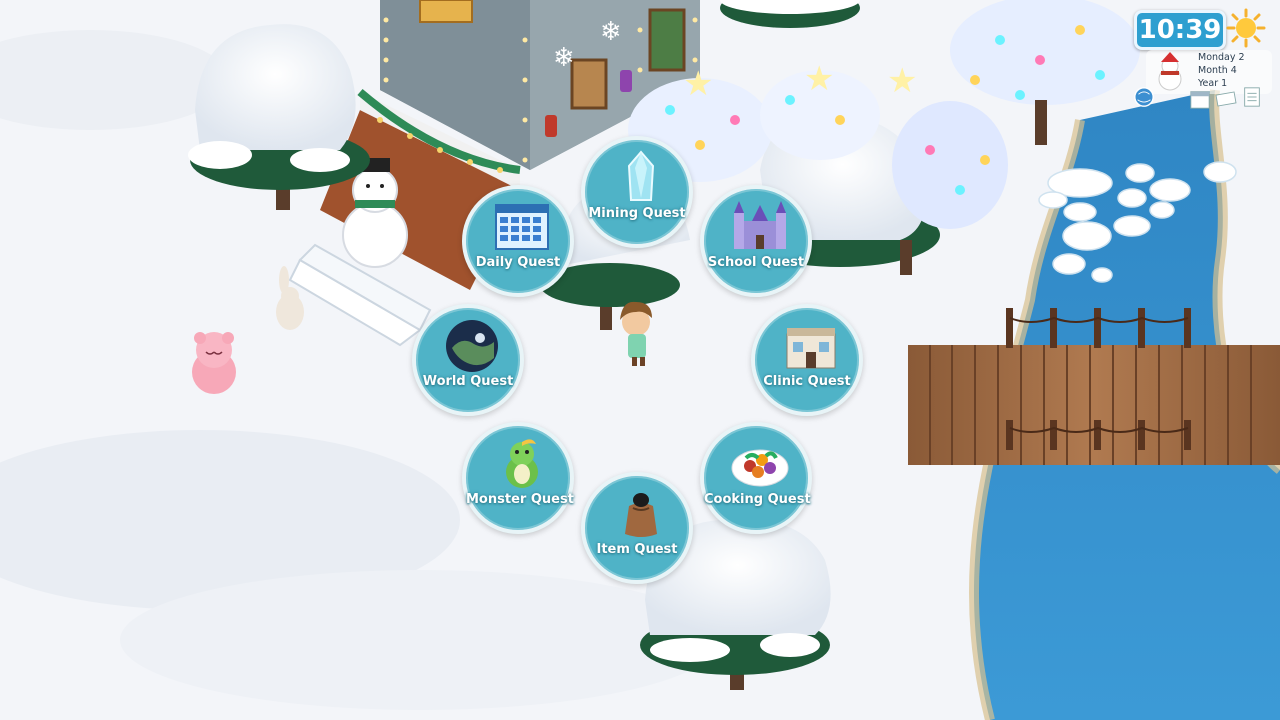 Image resolution: width=1280 pixels, height=720 pixels. I want to click on game-clock: 10:39, so click(1180, 30).